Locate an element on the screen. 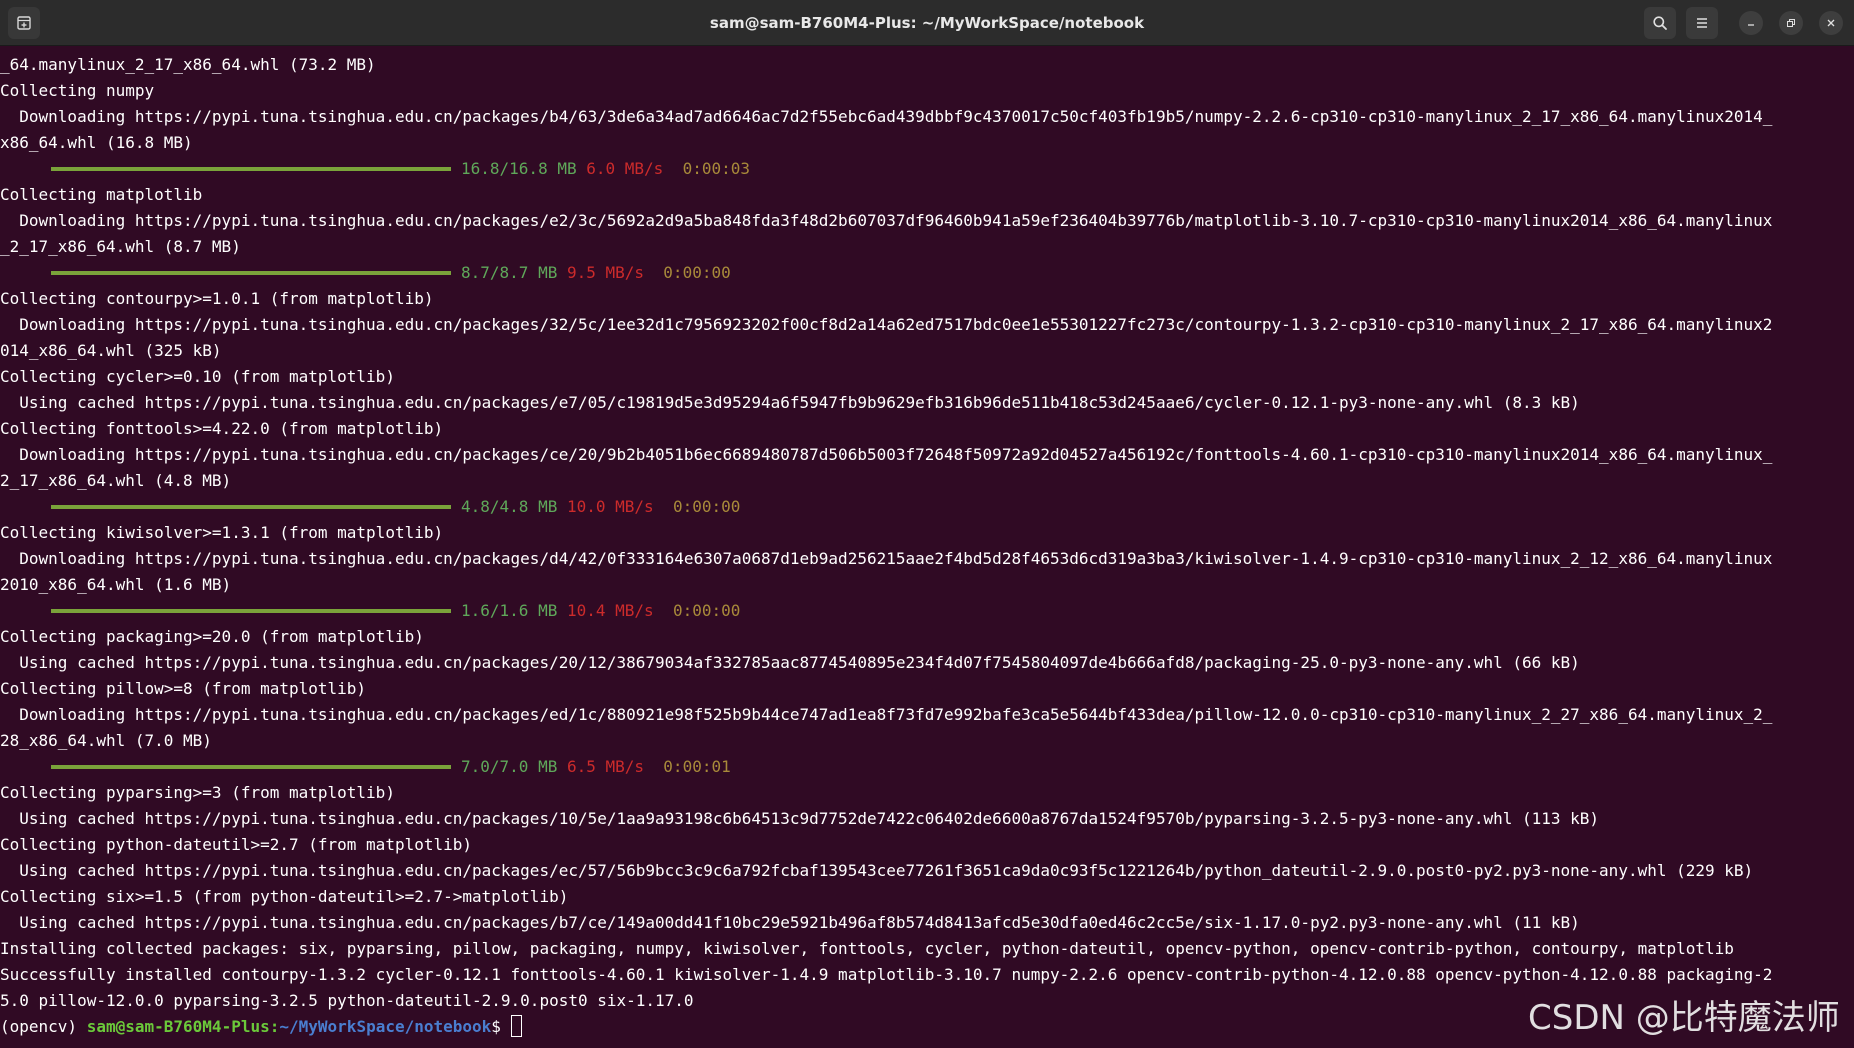 This screenshot has width=1854, height=1048. close-button is located at coordinates (1831, 23).